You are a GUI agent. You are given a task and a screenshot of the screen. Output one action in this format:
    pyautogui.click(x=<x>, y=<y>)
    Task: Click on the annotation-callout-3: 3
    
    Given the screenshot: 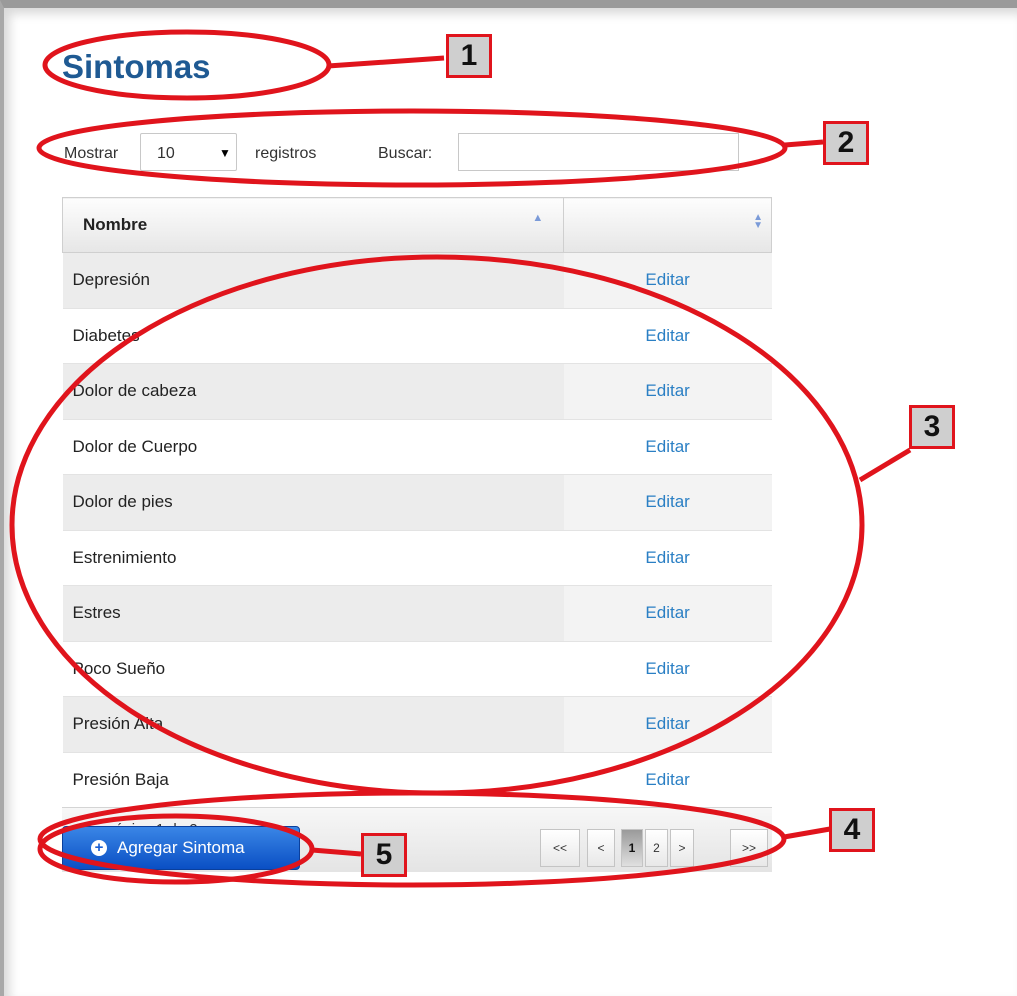 What is the action you would take?
    pyautogui.click(x=932, y=427)
    